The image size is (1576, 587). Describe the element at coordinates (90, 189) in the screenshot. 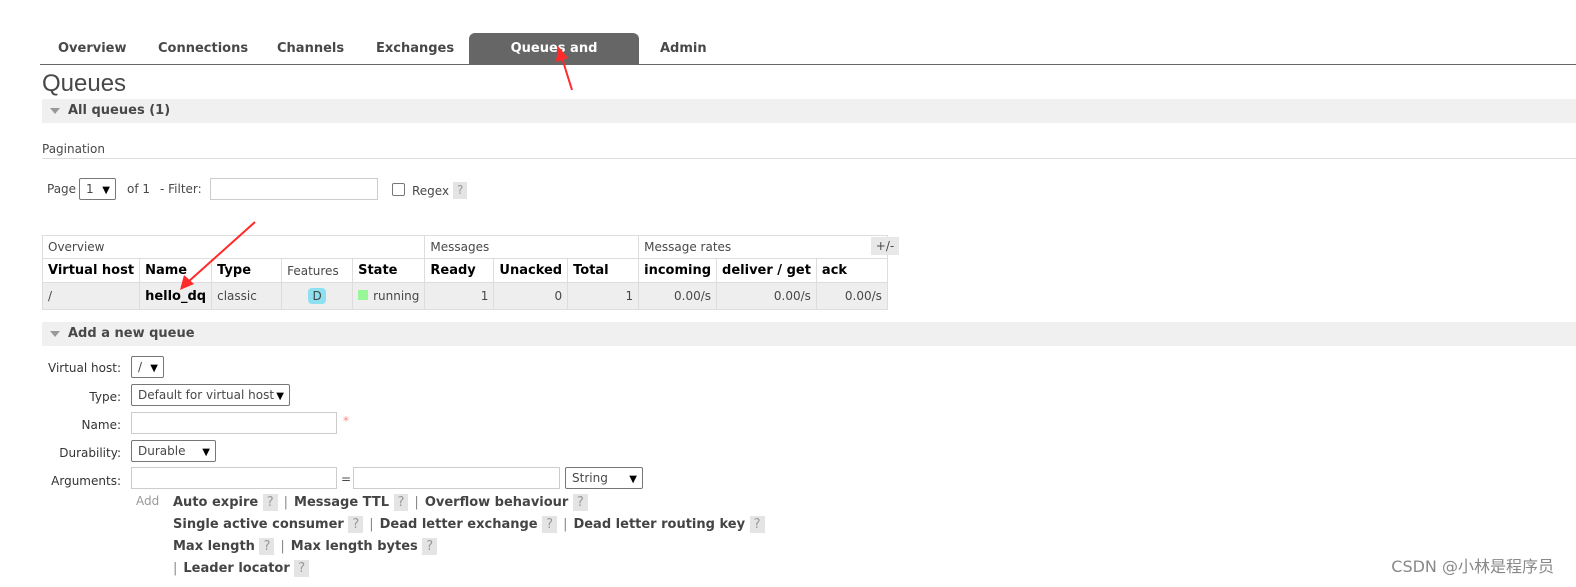

I see `page-value: 1` at that location.